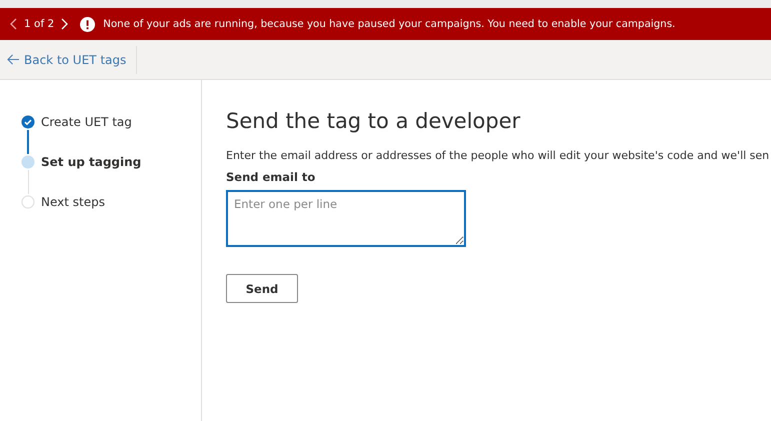 The width and height of the screenshot is (771, 421). Describe the element at coordinates (262, 288) in the screenshot. I see `send-button: Send` at that location.